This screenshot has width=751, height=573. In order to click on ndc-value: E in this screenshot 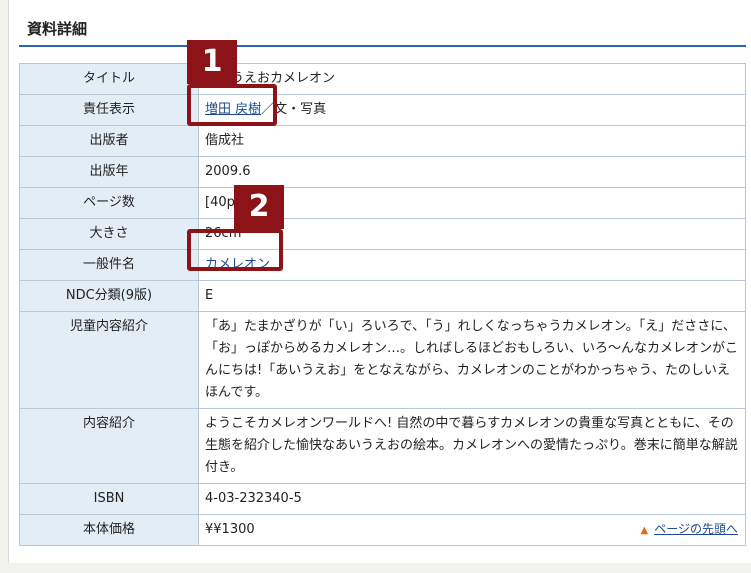, I will do `click(472, 296)`.